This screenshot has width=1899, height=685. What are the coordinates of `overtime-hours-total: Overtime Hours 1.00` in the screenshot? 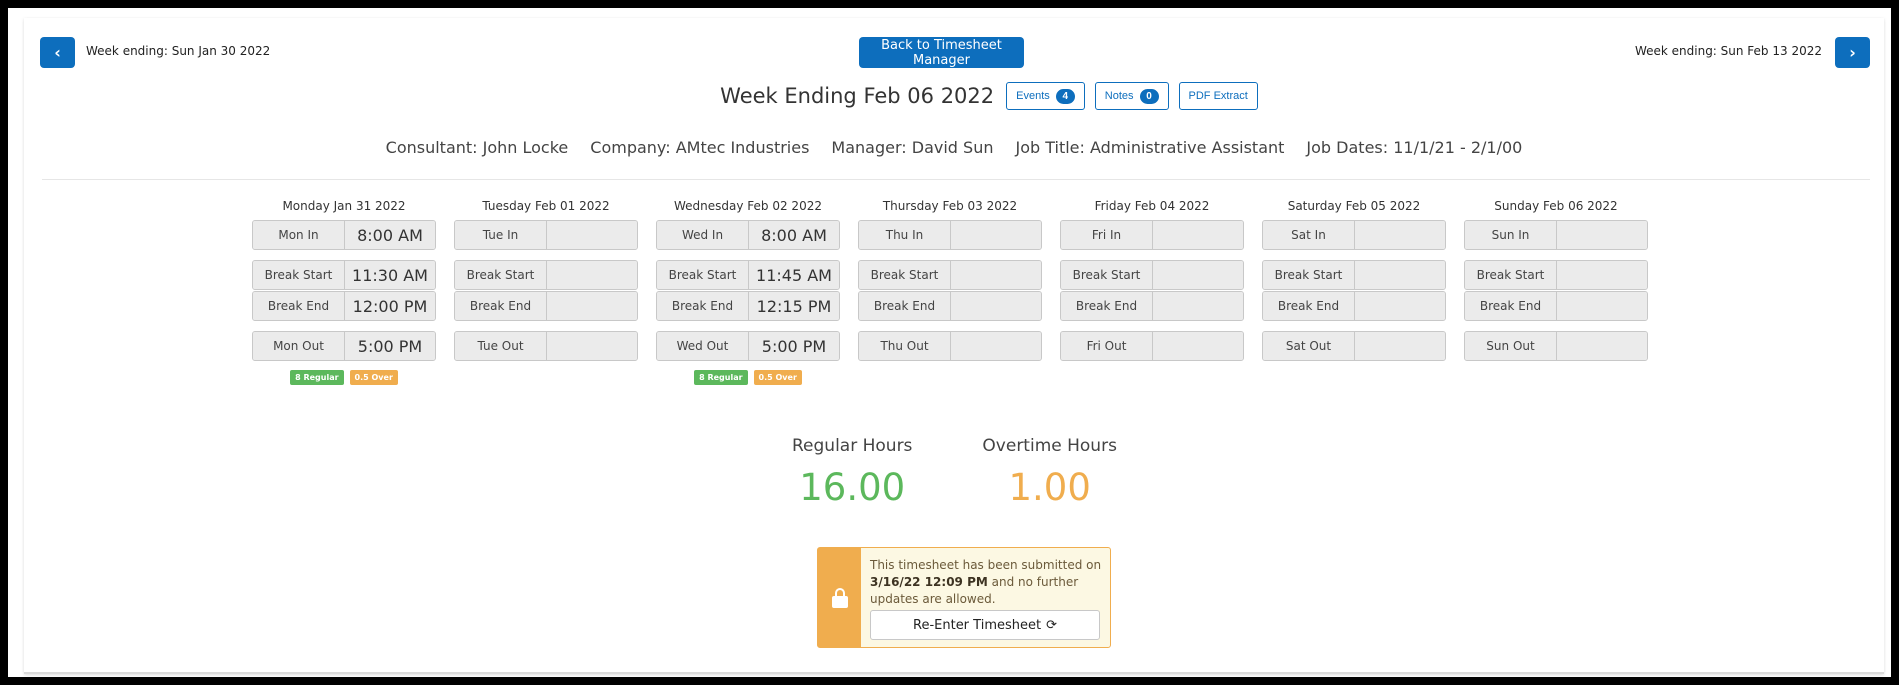 It's located at (1049, 472).